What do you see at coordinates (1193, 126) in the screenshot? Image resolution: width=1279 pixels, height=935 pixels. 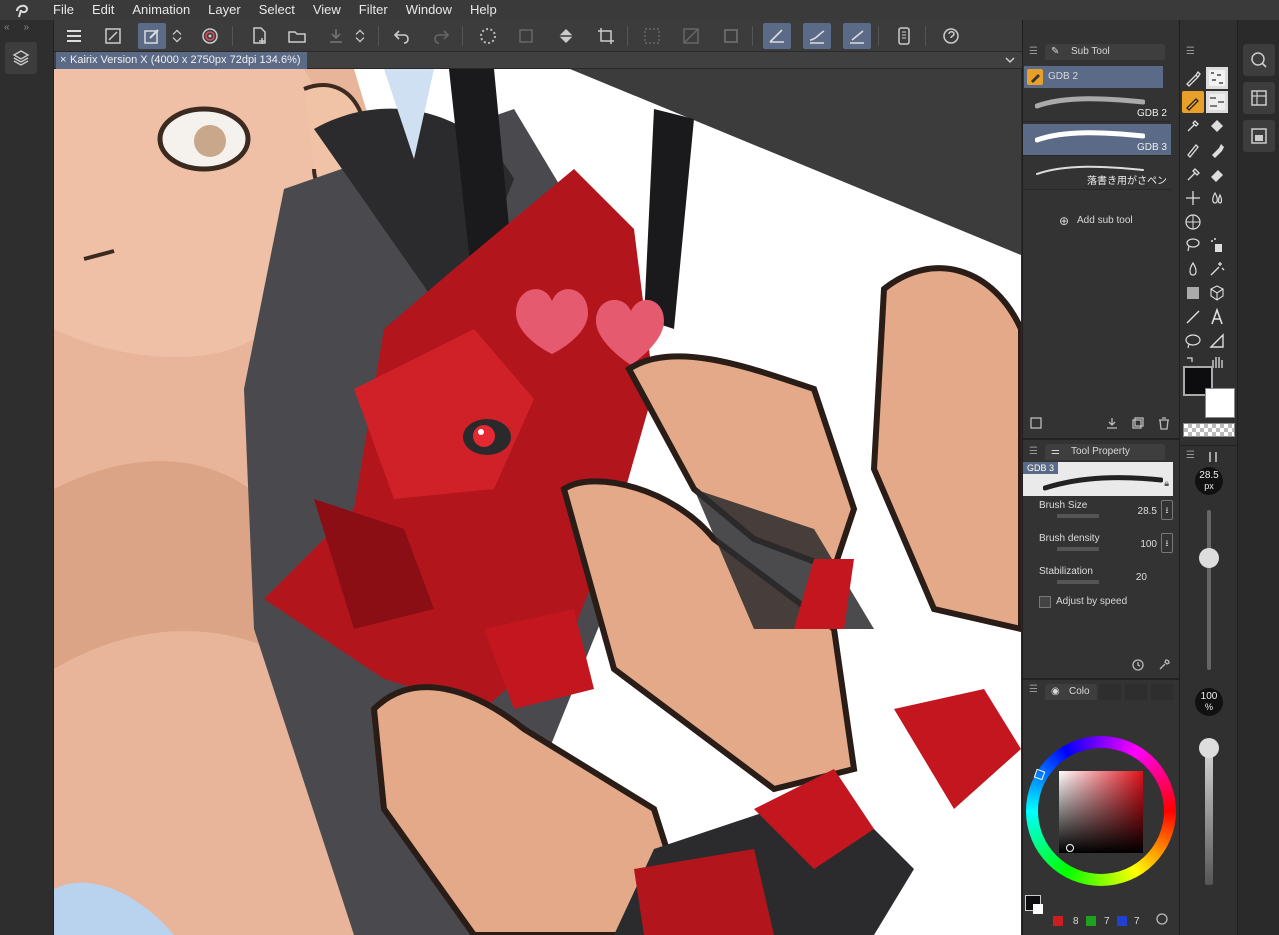 I see `eyedropper-icon` at bounding box center [1193, 126].